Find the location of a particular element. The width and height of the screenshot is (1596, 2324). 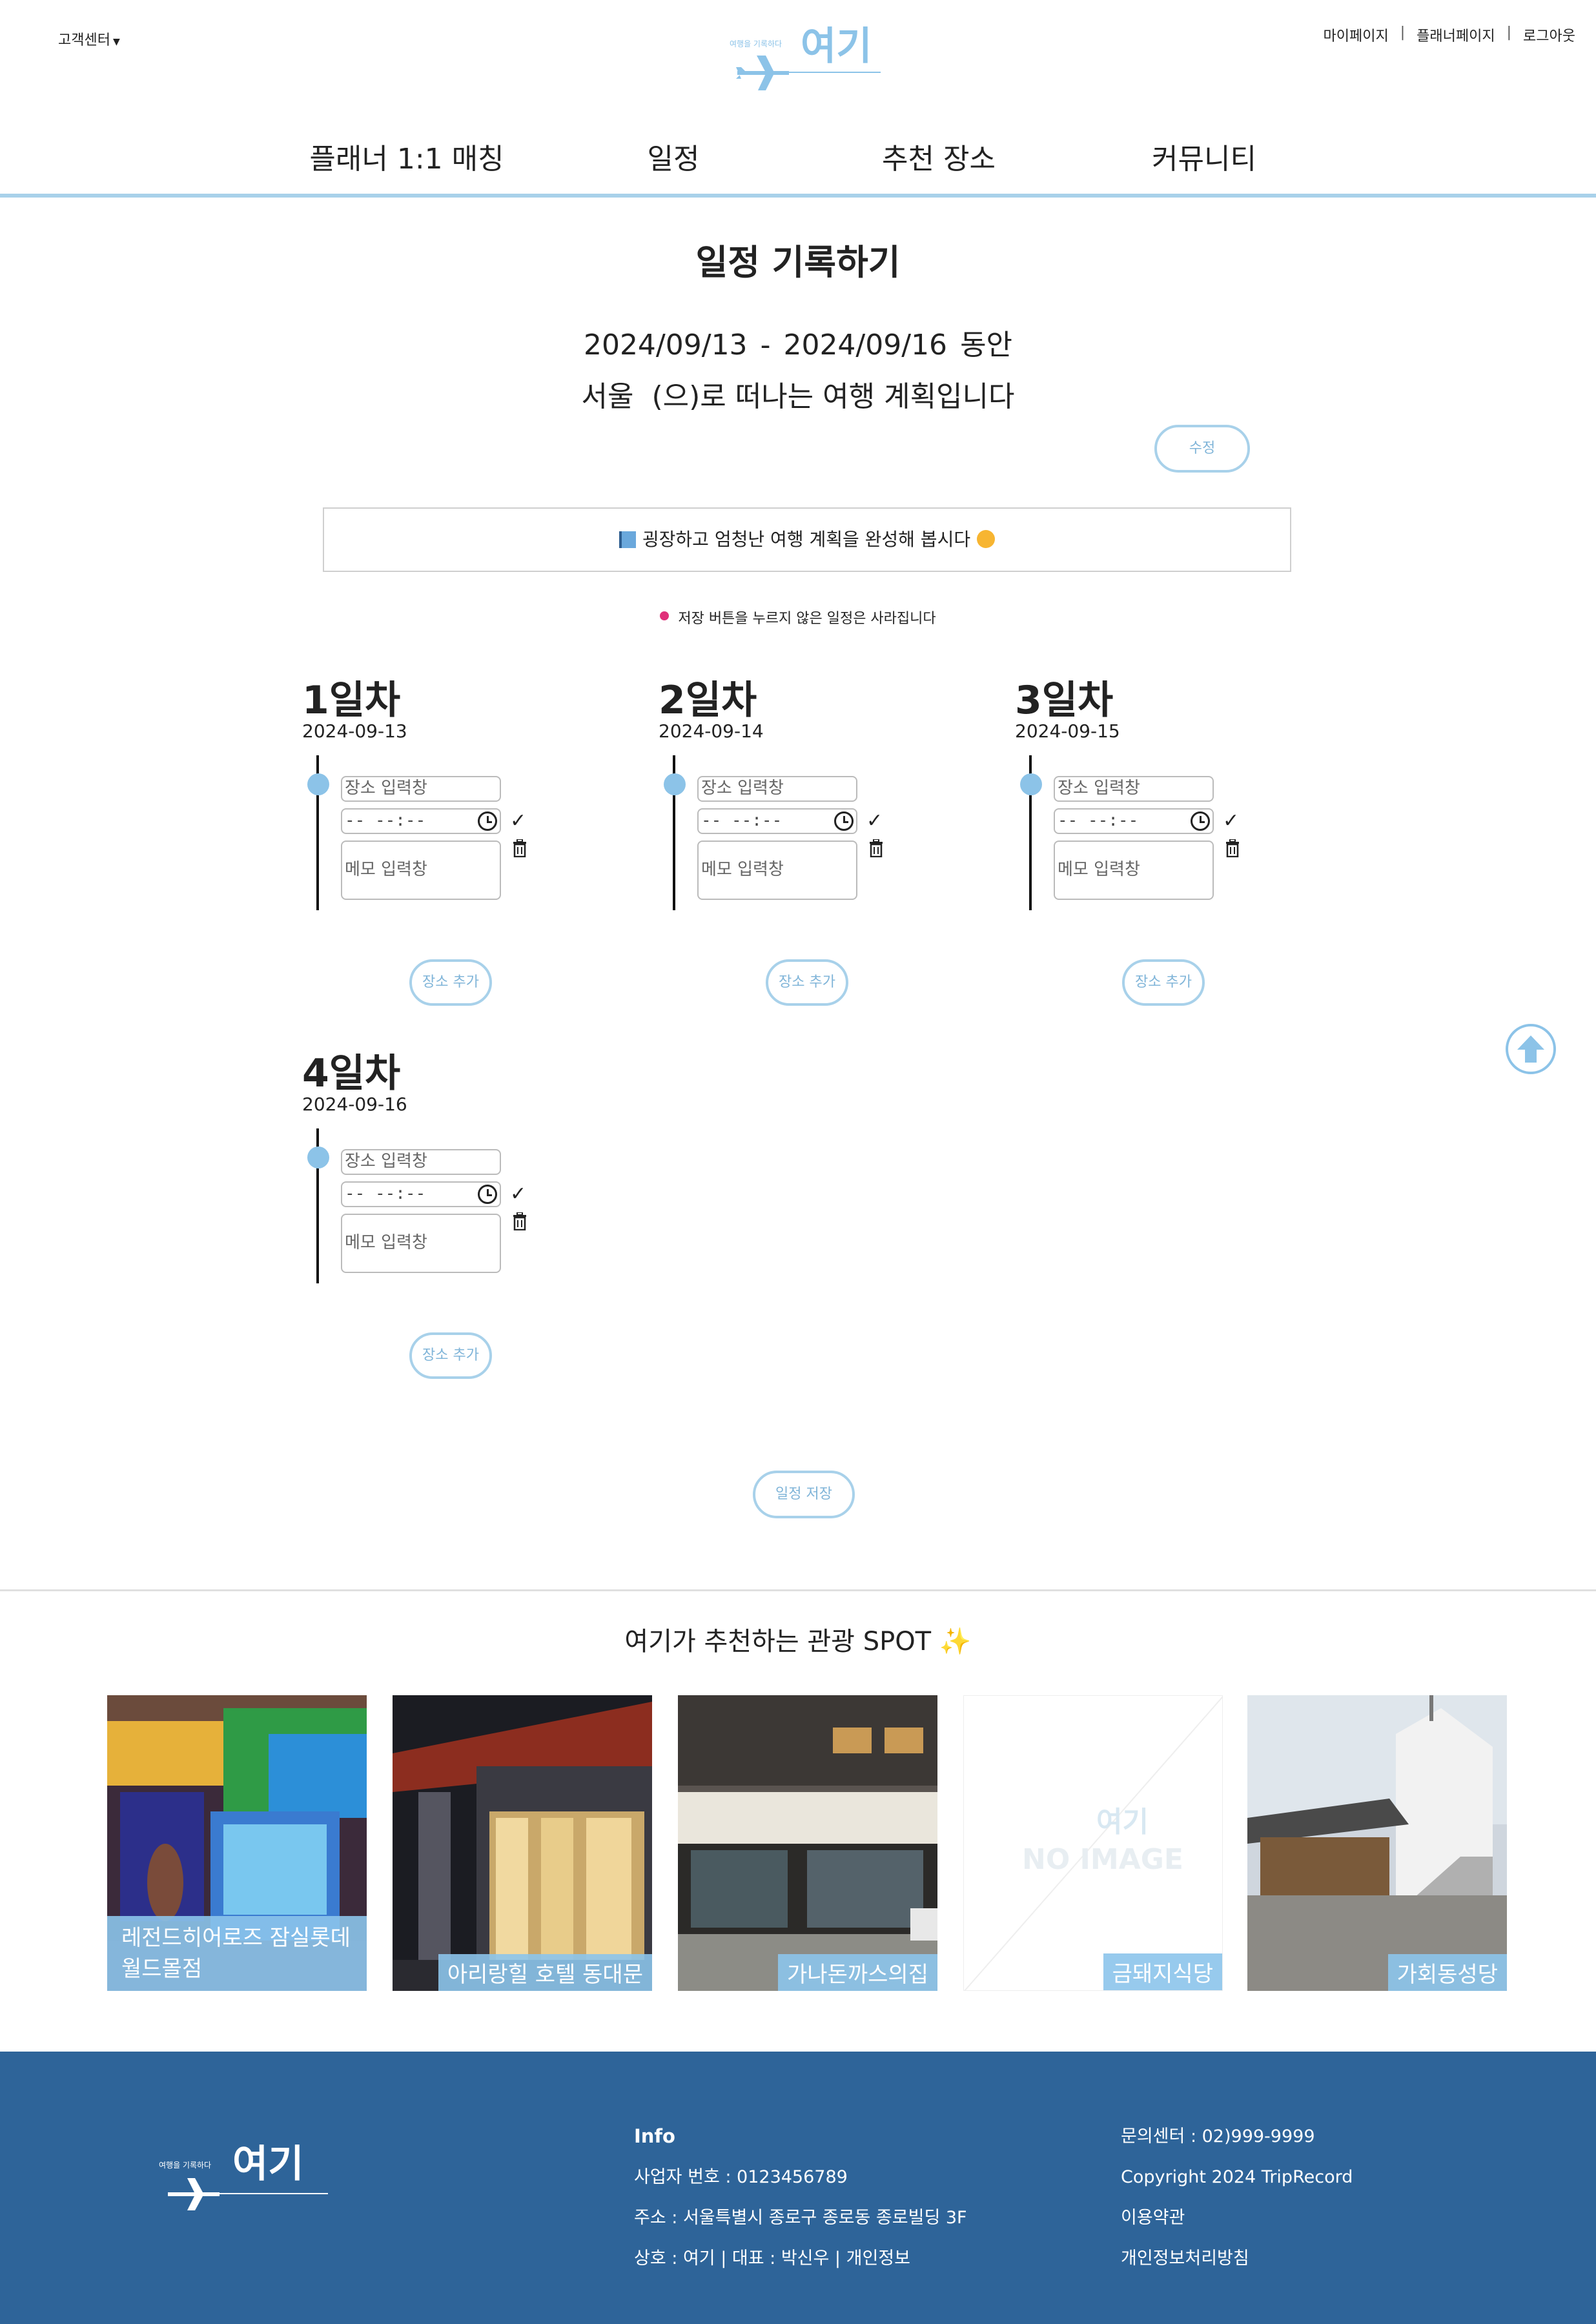

top-bar: 고객센터 ▼ 여행을 기록하다 여기 마이페이지 | 플래너페이지 | 로그아웃 is located at coordinates (798, 48).